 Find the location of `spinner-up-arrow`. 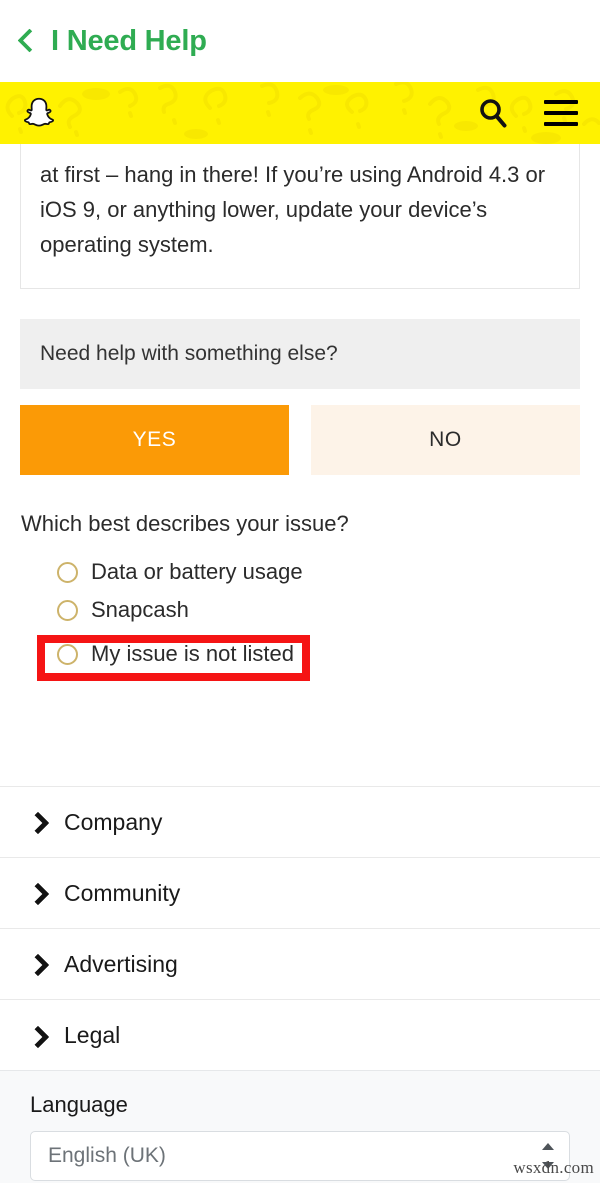

spinner-up-arrow is located at coordinates (548, 1146).